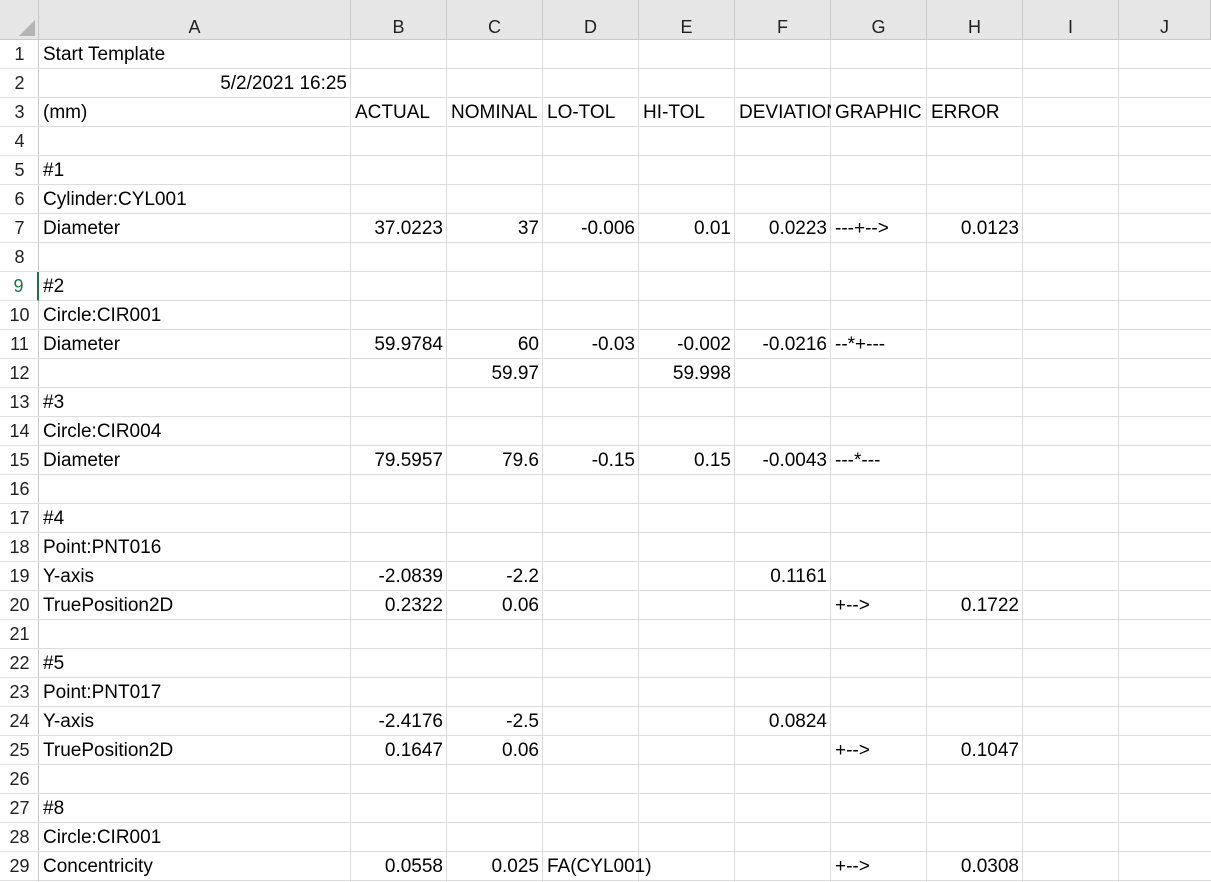 The height and width of the screenshot is (882, 1211). What do you see at coordinates (195, 460) in the screenshot?
I see `cell-a15: Diameter` at bounding box center [195, 460].